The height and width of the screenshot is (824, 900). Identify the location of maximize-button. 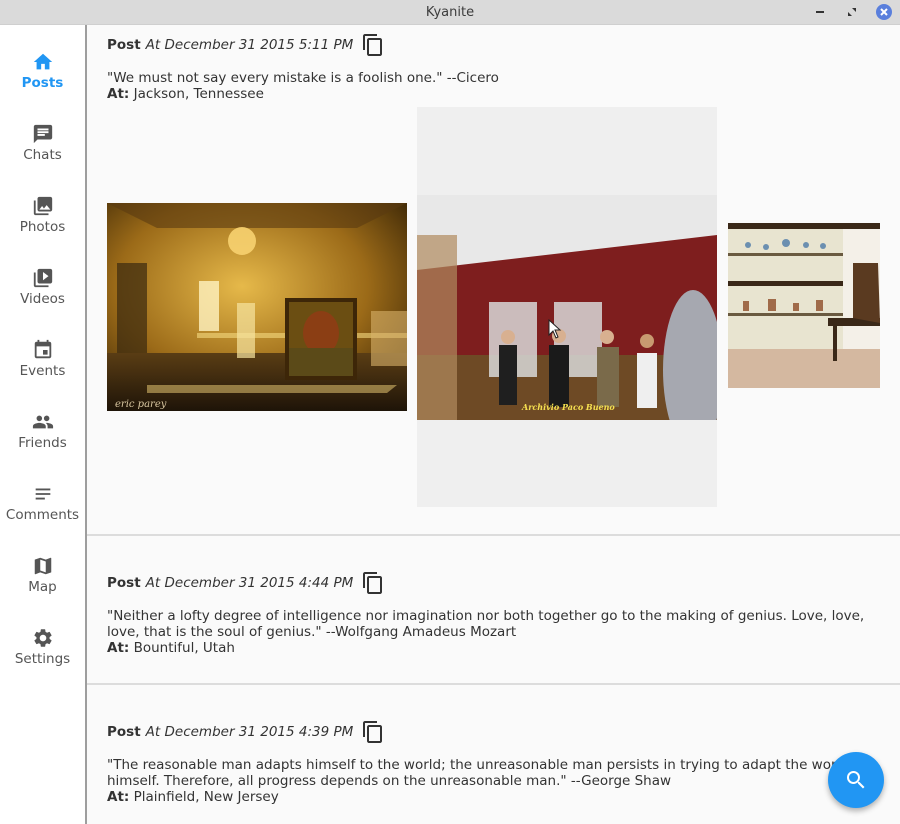
(852, 12).